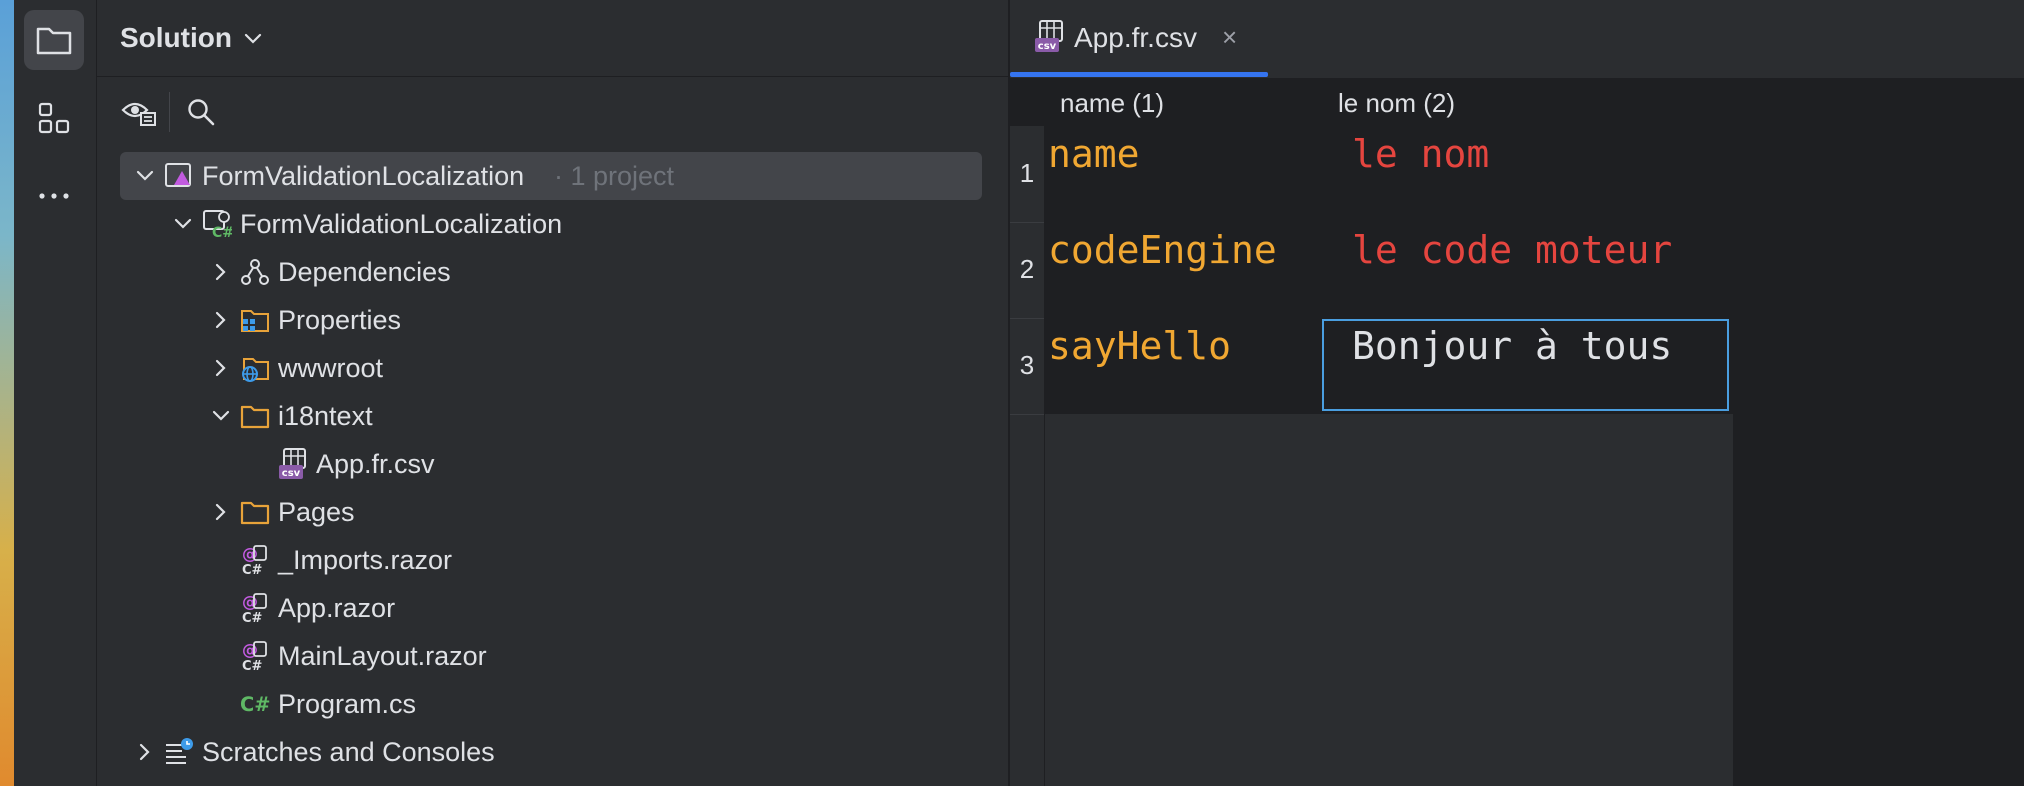  Describe the element at coordinates (331, 367) in the screenshot. I see `tree-item-label: wwwroot` at that location.